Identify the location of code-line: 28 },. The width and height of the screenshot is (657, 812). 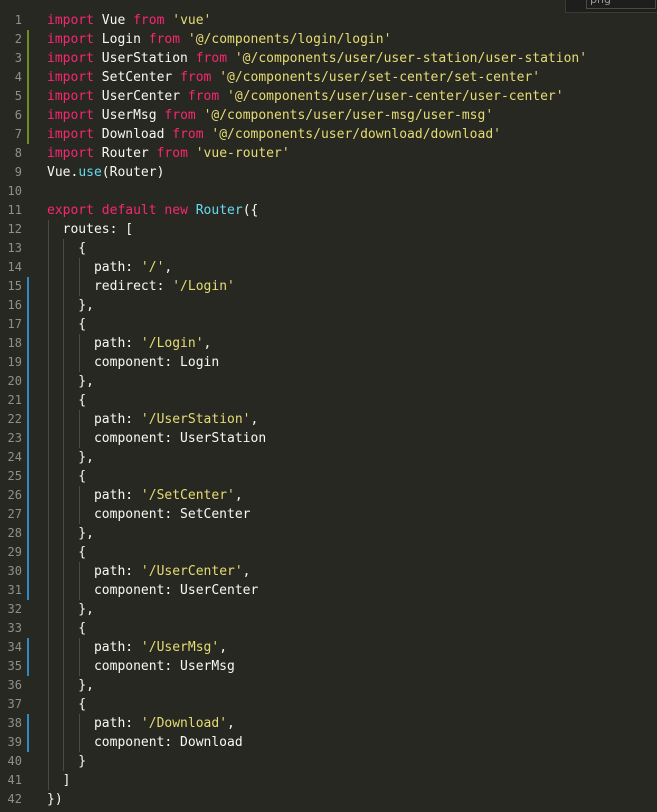
(328, 533).